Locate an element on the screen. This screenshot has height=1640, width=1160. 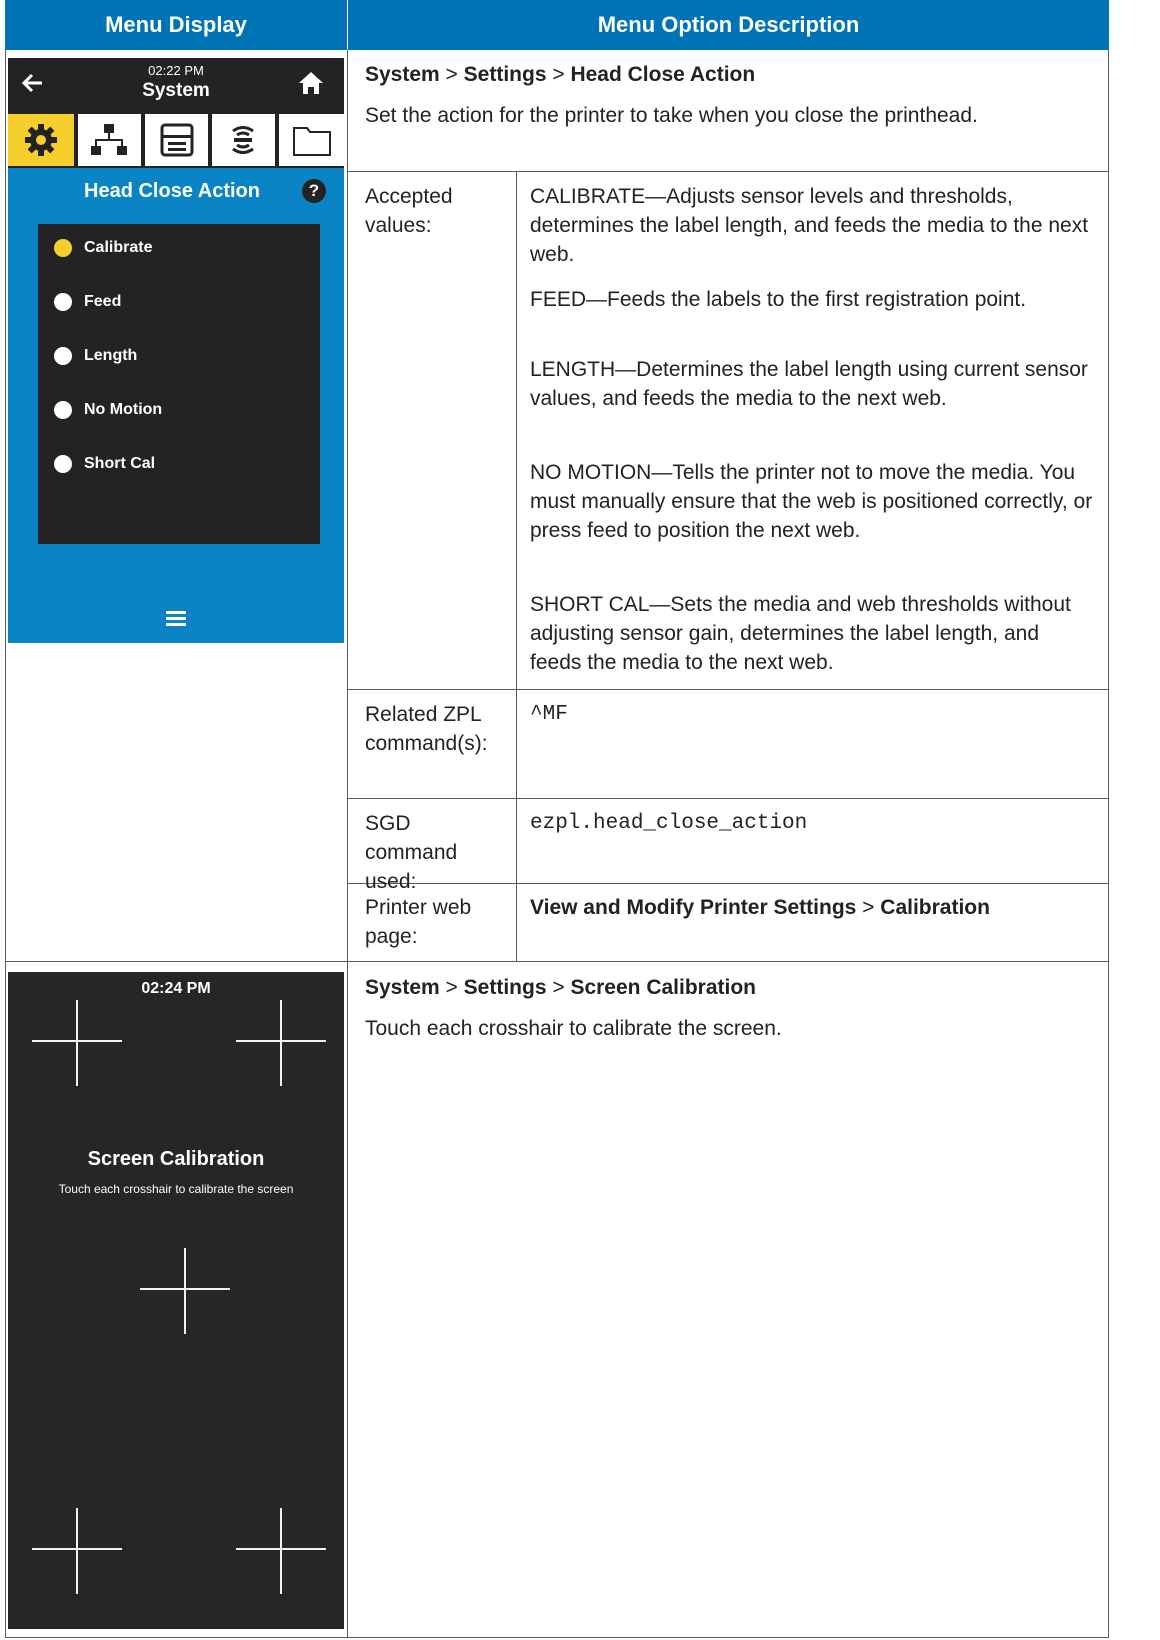
breadcrumb: System > Settings > Head Close Action is located at coordinates (560, 74).